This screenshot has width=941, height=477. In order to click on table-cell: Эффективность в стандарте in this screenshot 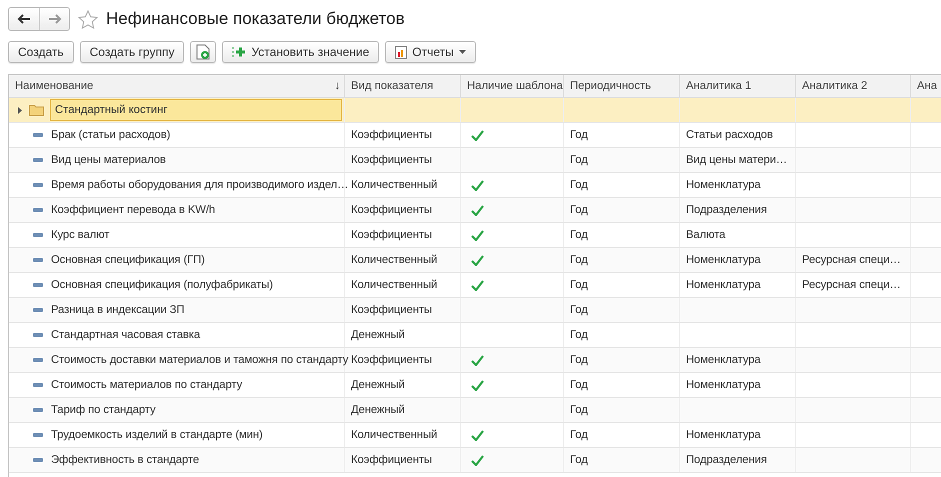, I will do `click(125, 460)`.